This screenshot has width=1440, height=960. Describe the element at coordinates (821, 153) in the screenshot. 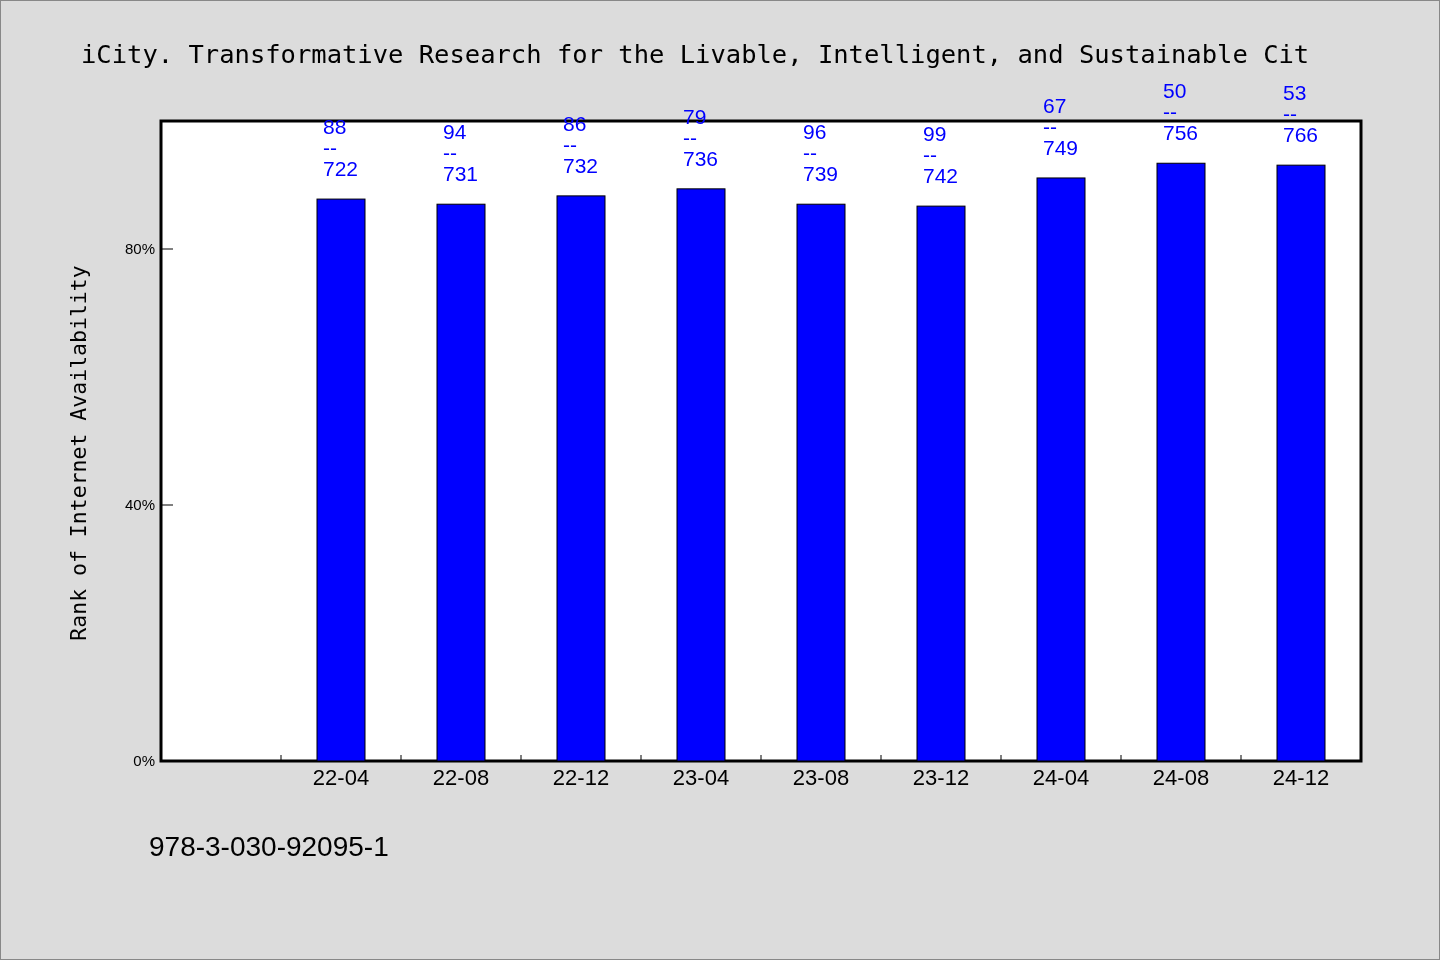

I see `annotation-label: 96 -- 739` at that location.